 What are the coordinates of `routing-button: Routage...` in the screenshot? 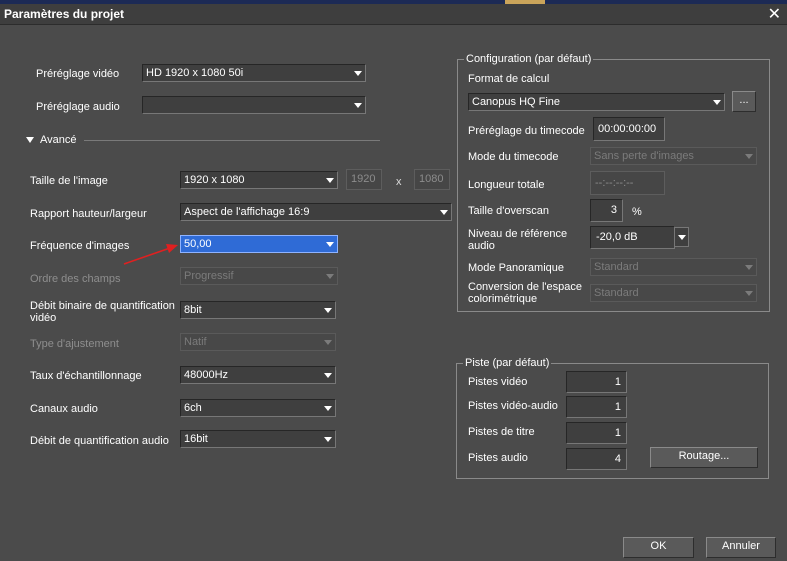 It's located at (704, 457).